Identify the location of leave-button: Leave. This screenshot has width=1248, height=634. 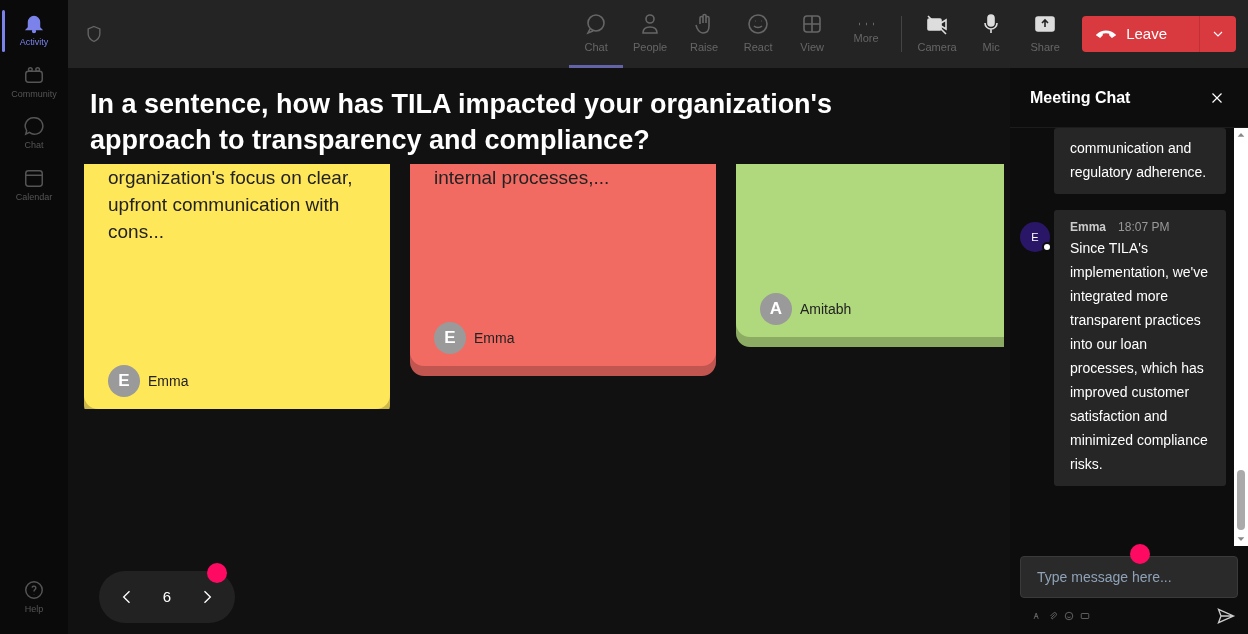
(1159, 34).